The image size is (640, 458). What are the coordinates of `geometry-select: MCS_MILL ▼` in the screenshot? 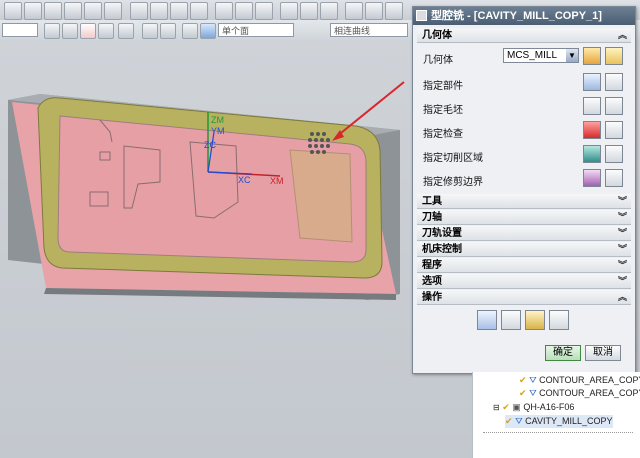 It's located at (541, 55).